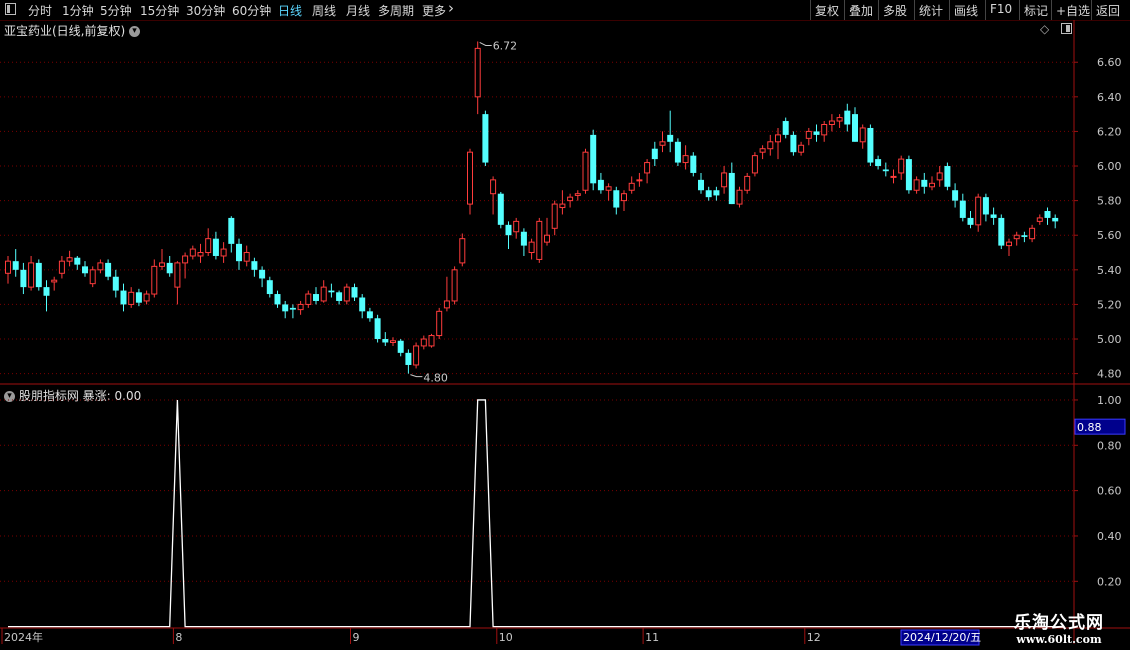 This screenshot has width=1130, height=650. What do you see at coordinates (861, 10) in the screenshot?
I see `toolbar-button-1: 叠加` at bounding box center [861, 10].